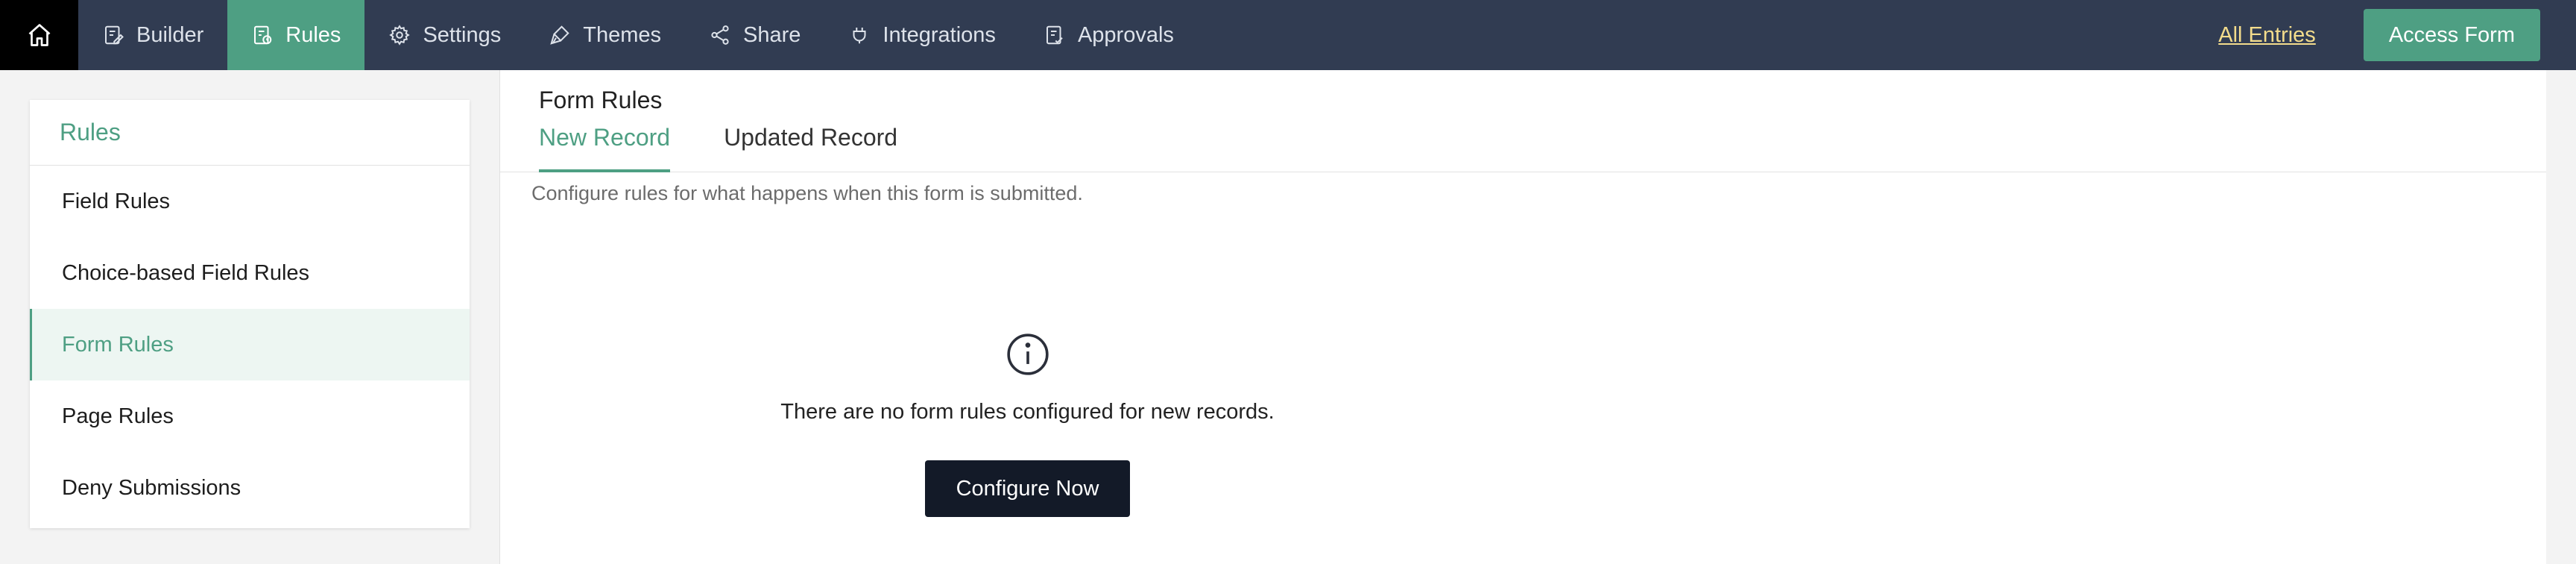 The width and height of the screenshot is (2576, 564). What do you see at coordinates (559, 35) in the screenshot?
I see `brush-icon` at bounding box center [559, 35].